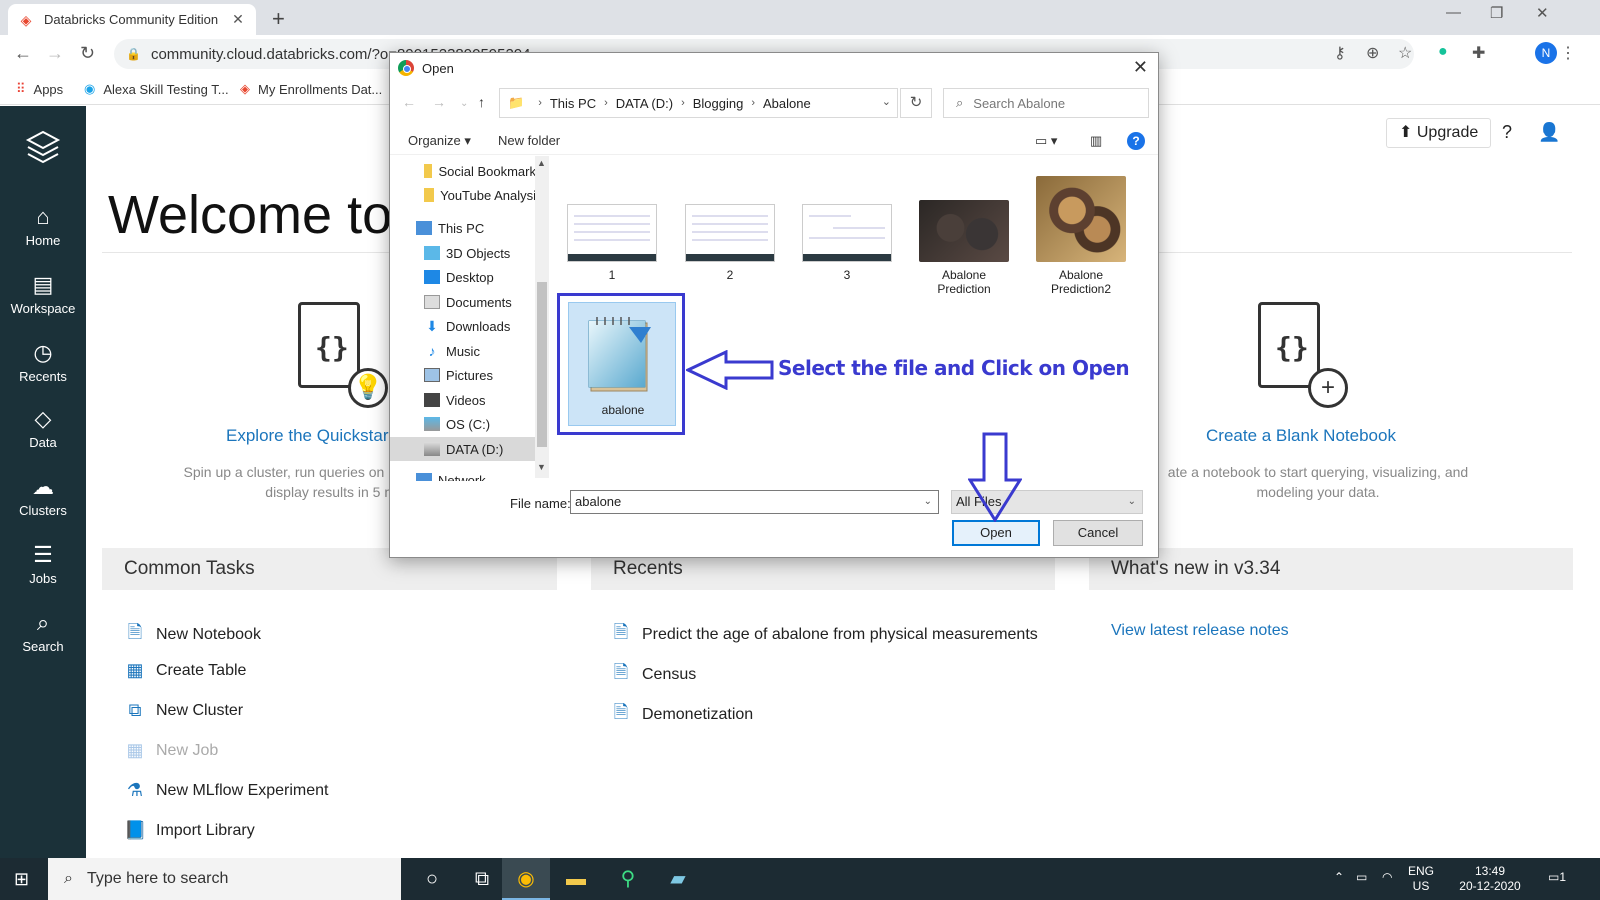 The width and height of the screenshot is (1600, 900). I want to click on dialog-help-icon: ?, so click(1136, 141).